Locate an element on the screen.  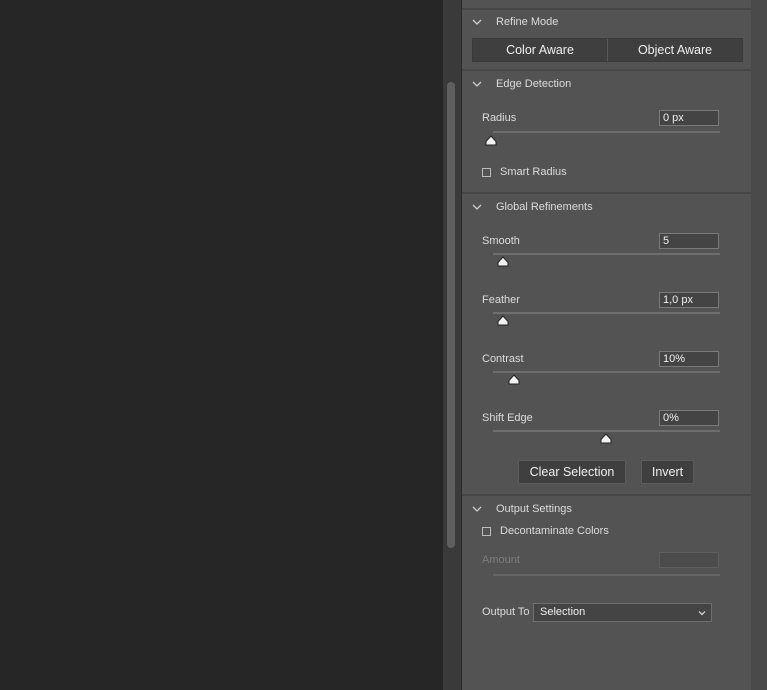
shift-edge-slider-thumb-icon is located at coordinates (606, 438).